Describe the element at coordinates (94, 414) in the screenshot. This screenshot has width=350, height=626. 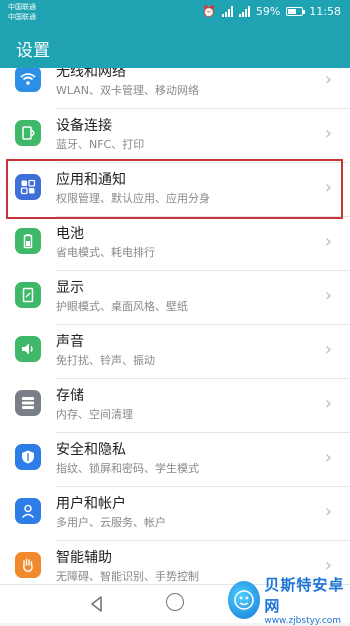
I see `settings-item-subtitle: 内存、空间清理` at that location.